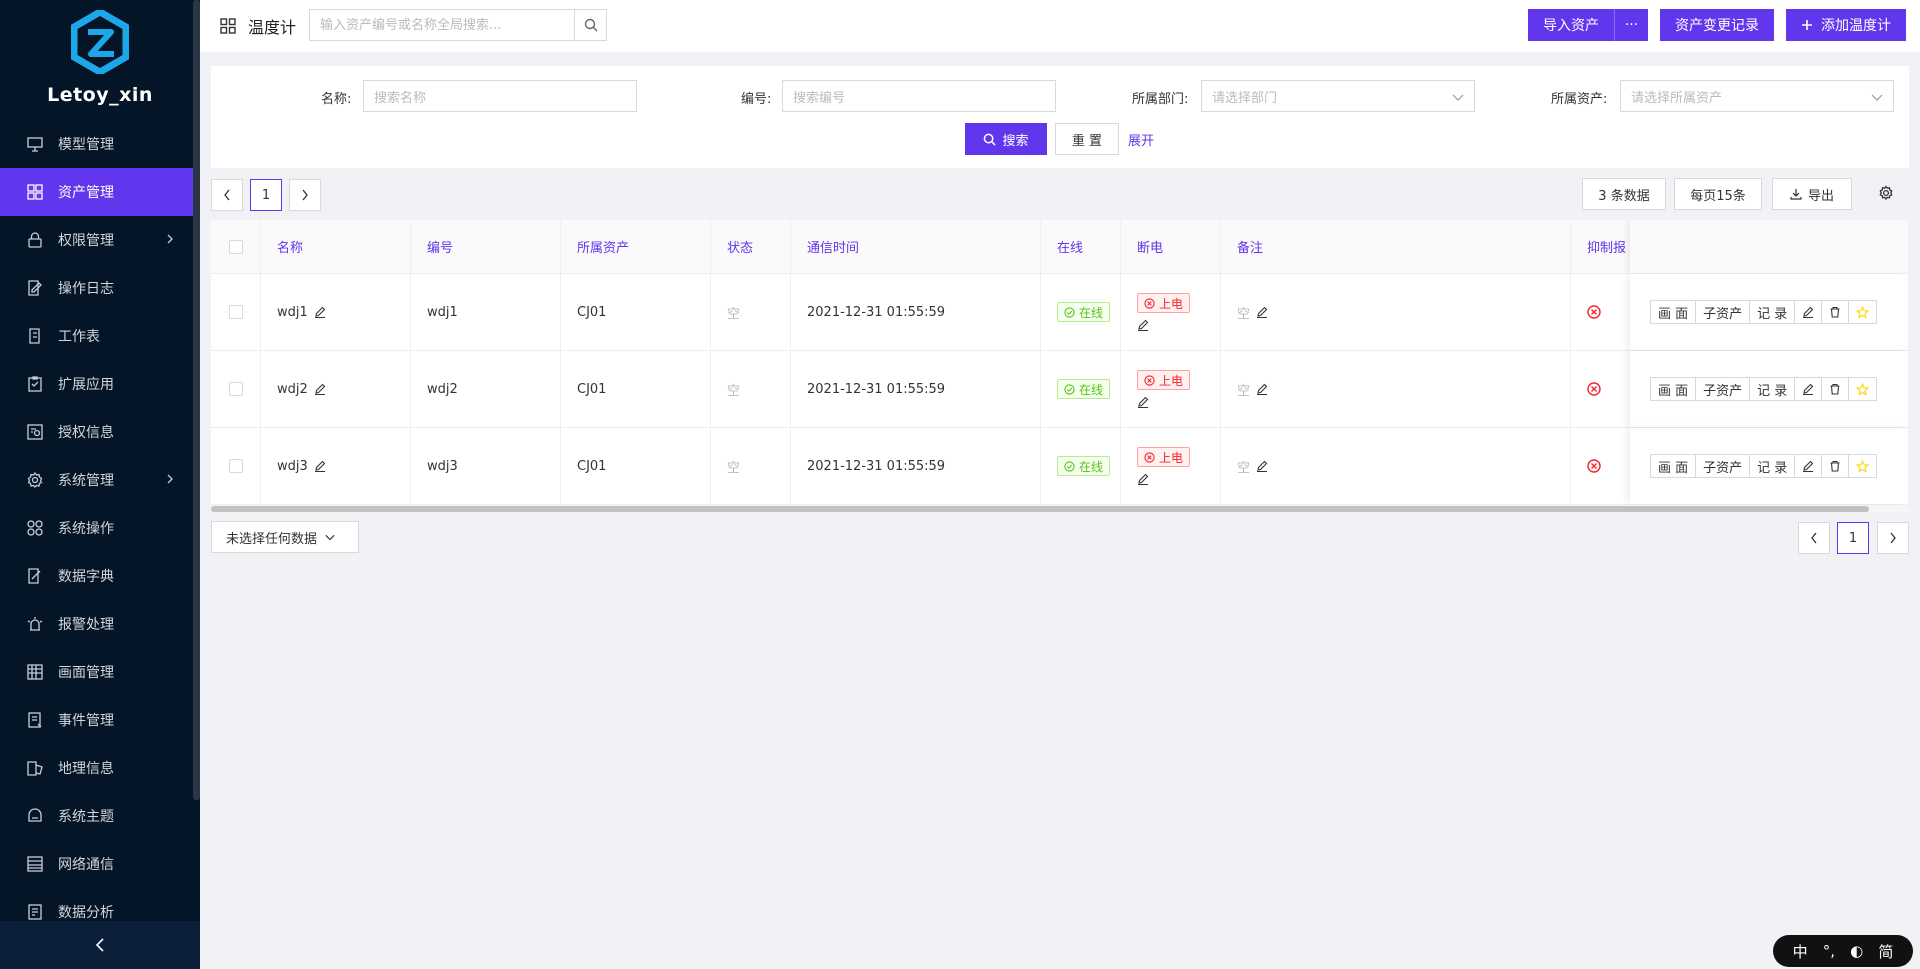 The image size is (1920, 969). What do you see at coordinates (1081, 246) in the screenshot?
I see `col-online: 在线` at bounding box center [1081, 246].